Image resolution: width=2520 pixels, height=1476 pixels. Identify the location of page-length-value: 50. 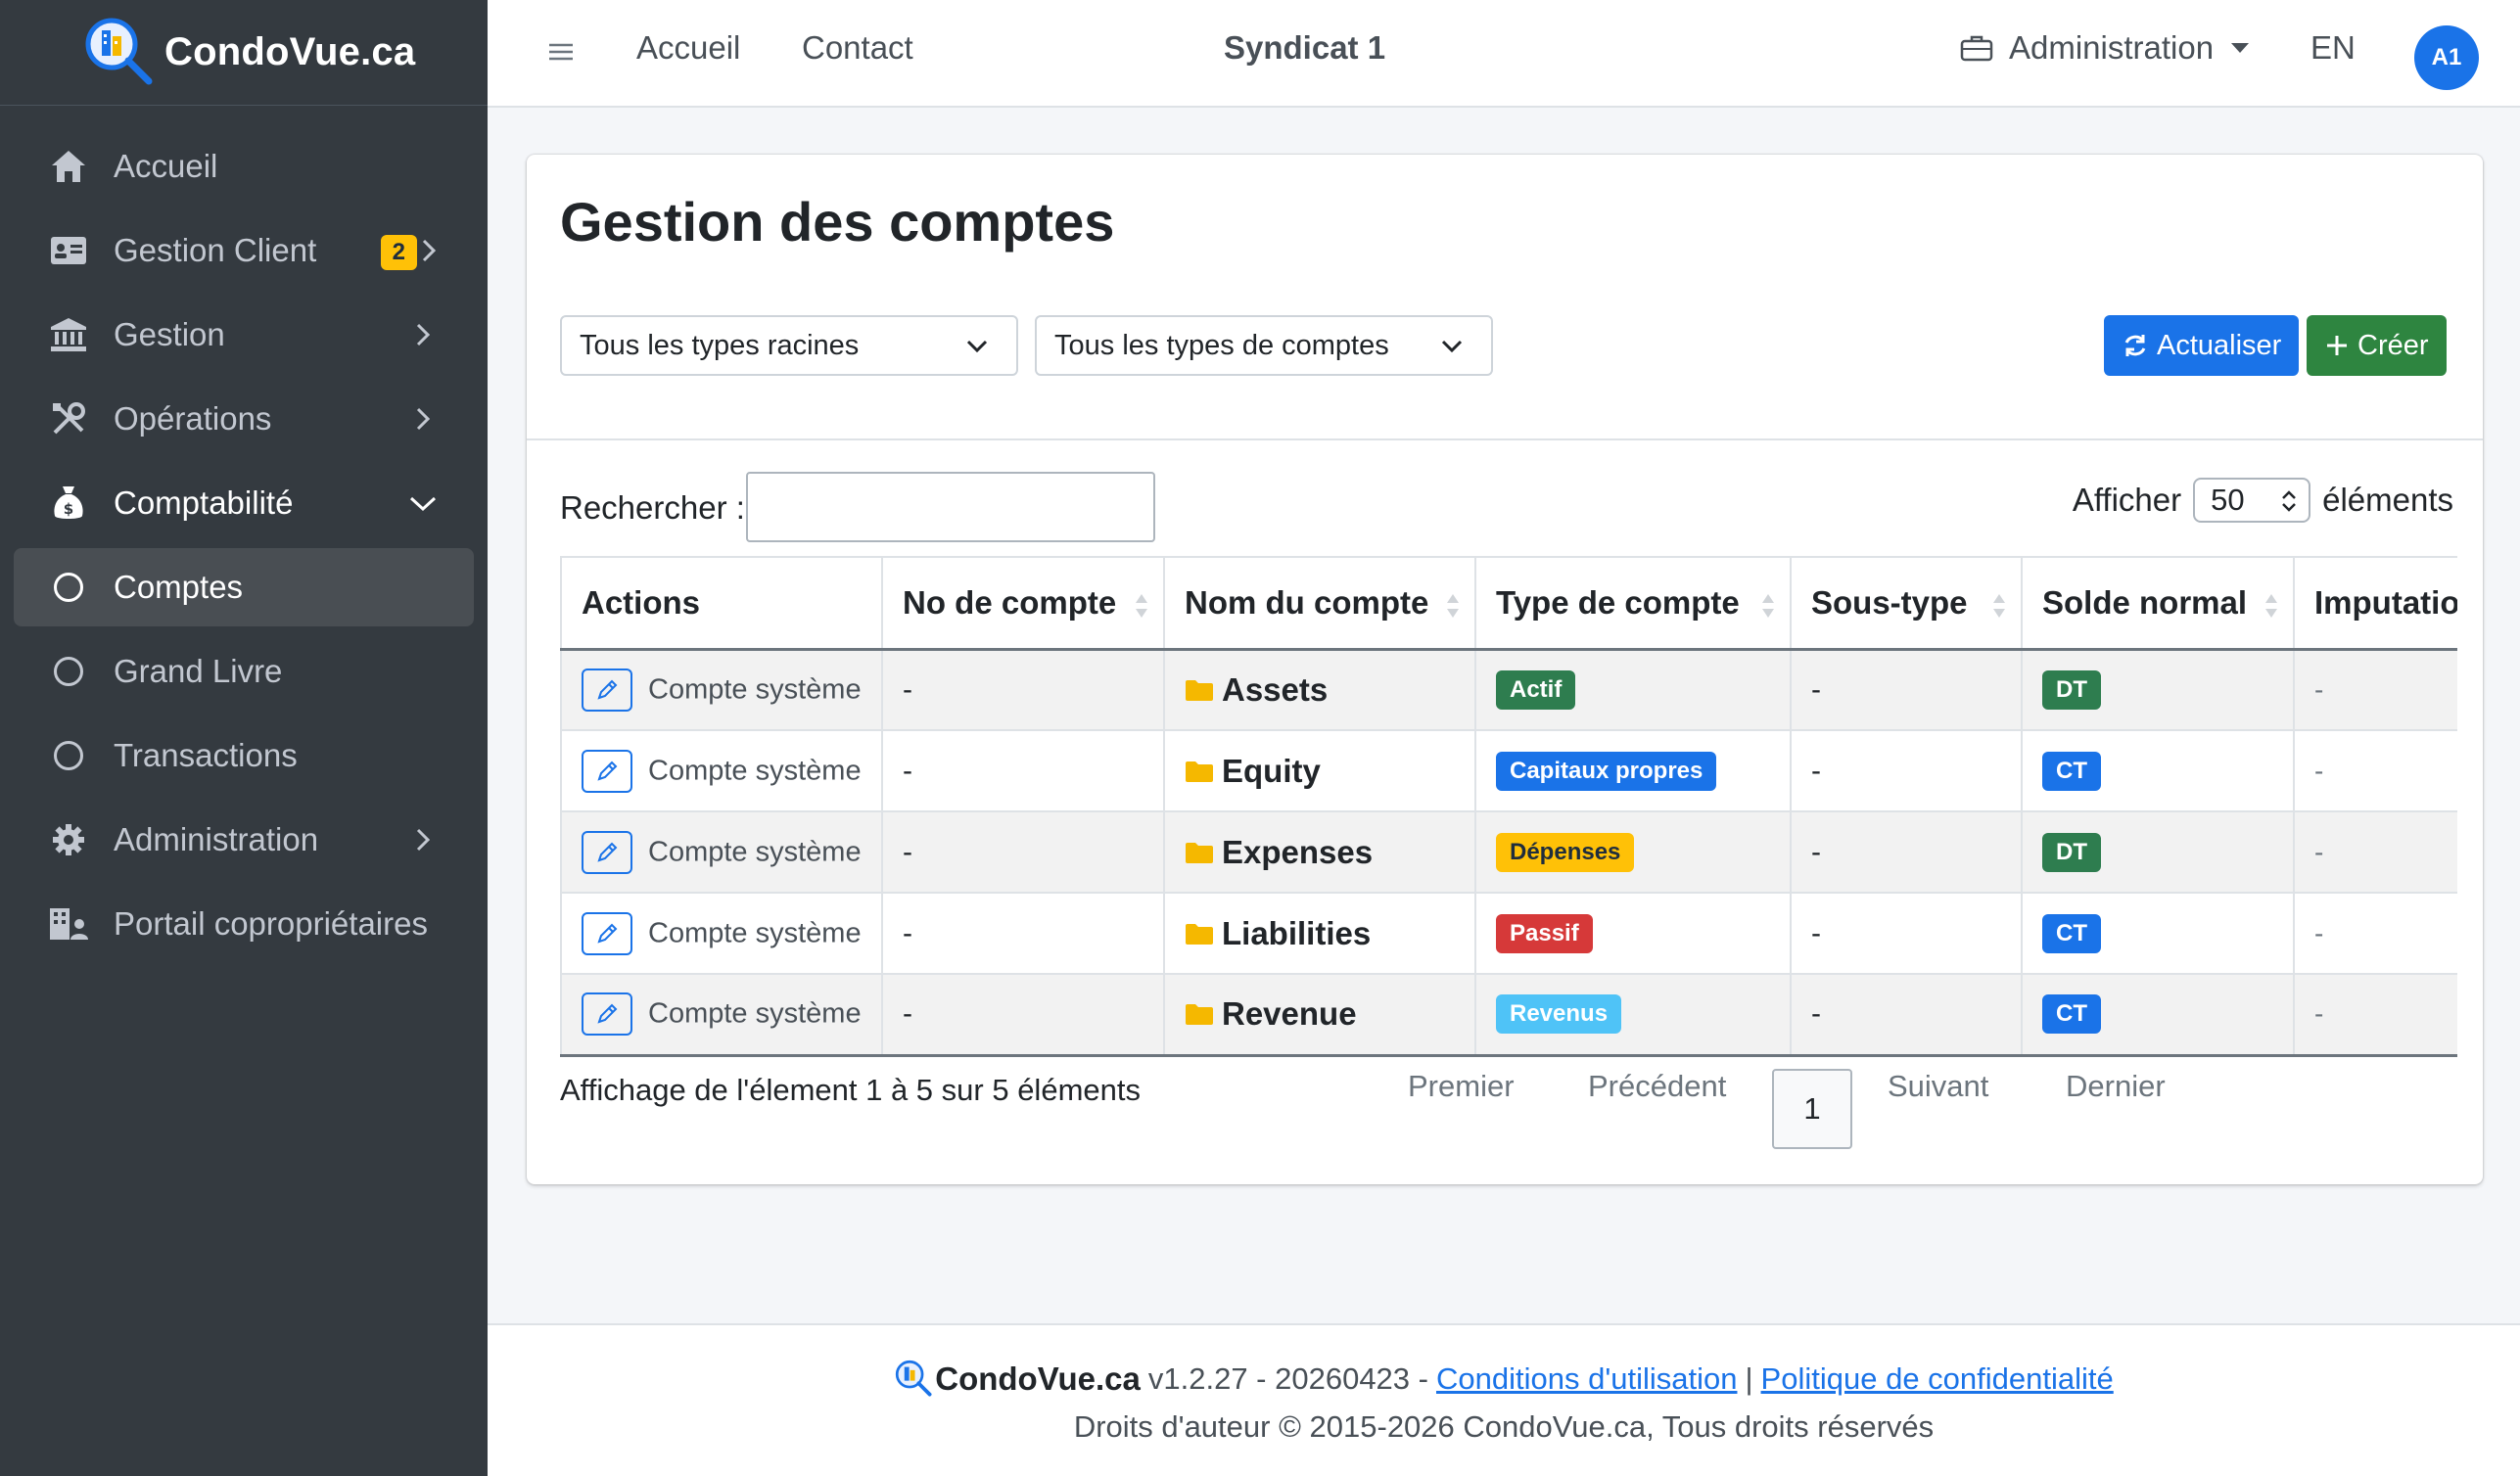
(2228, 500).